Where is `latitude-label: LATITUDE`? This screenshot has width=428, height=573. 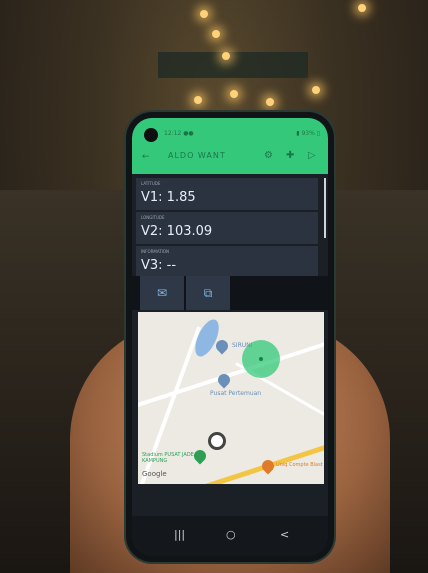
latitude-label: LATITUDE is located at coordinates (151, 183).